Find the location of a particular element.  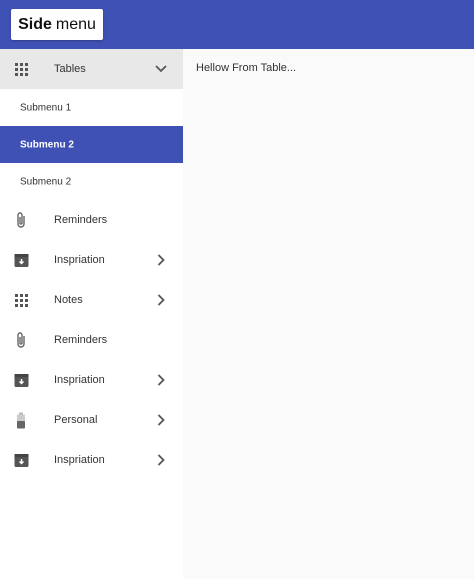

brand-title-bold: Side is located at coordinates (35, 24).